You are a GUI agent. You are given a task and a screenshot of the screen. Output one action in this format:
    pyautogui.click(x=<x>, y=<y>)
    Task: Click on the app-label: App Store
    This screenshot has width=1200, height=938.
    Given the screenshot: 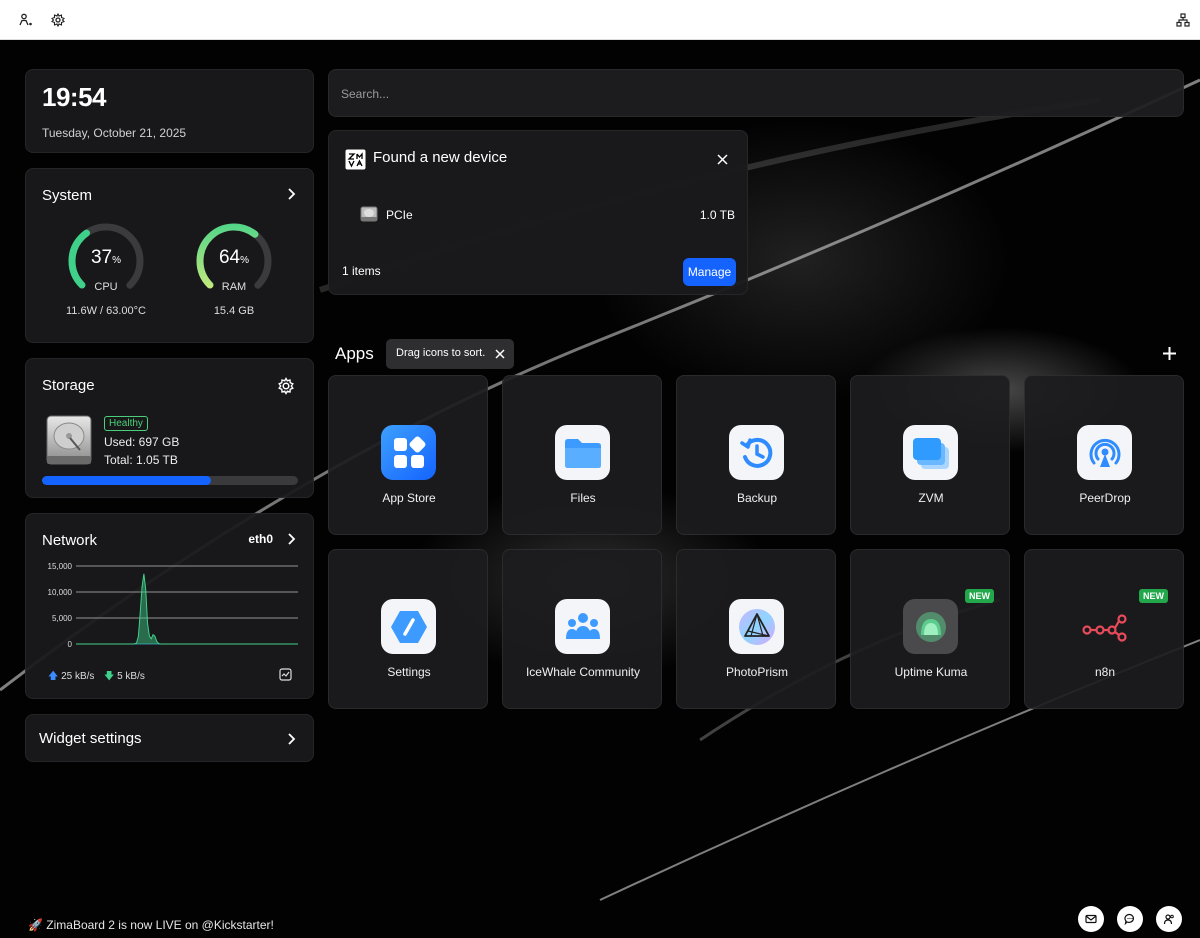 What is the action you would take?
    pyautogui.click(x=409, y=498)
    